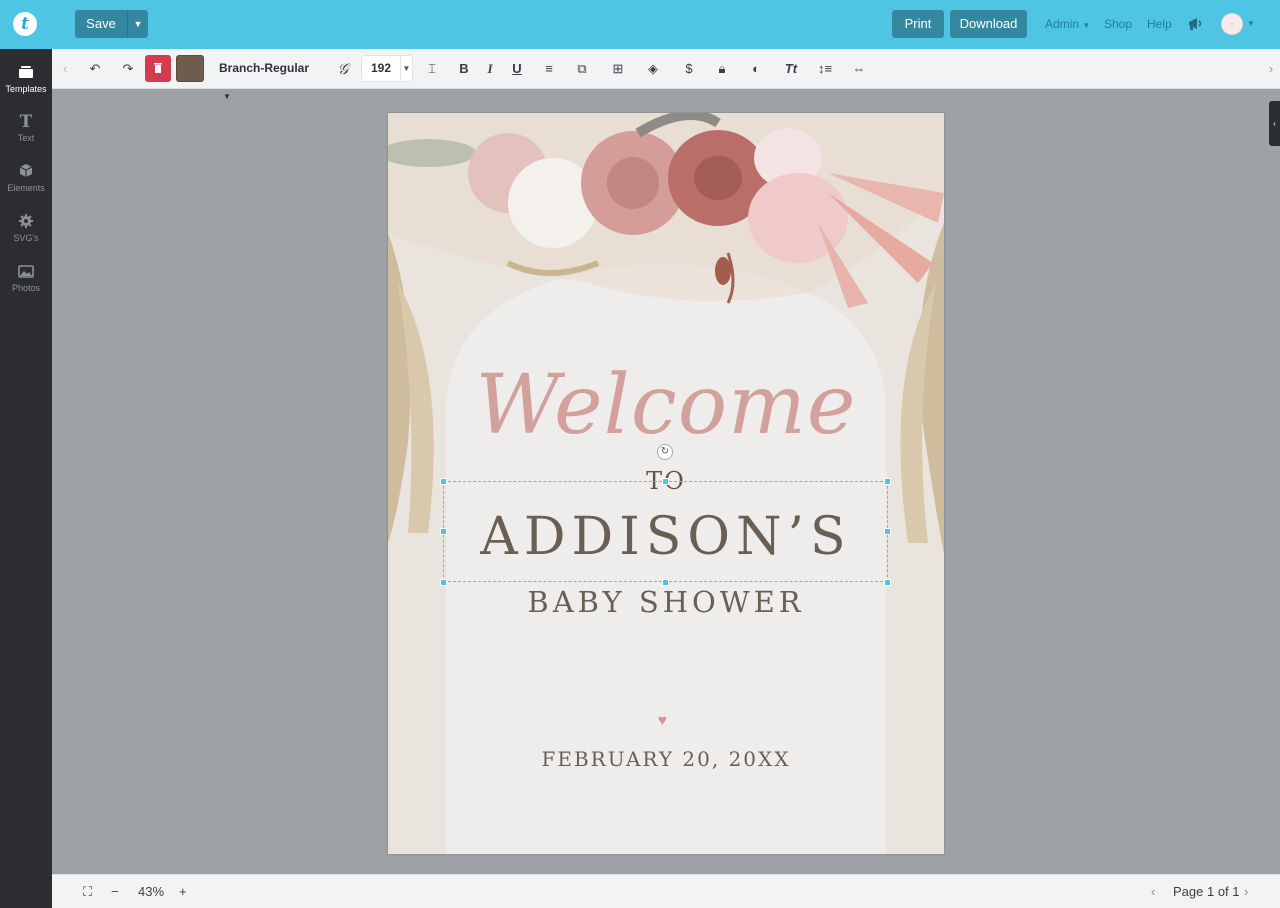 Image resolution: width=1280 pixels, height=908 pixels. What do you see at coordinates (1274, 123) in the screenshot?
I see `right-panel-toggle: ‹` at bounding box center [1274, 123].